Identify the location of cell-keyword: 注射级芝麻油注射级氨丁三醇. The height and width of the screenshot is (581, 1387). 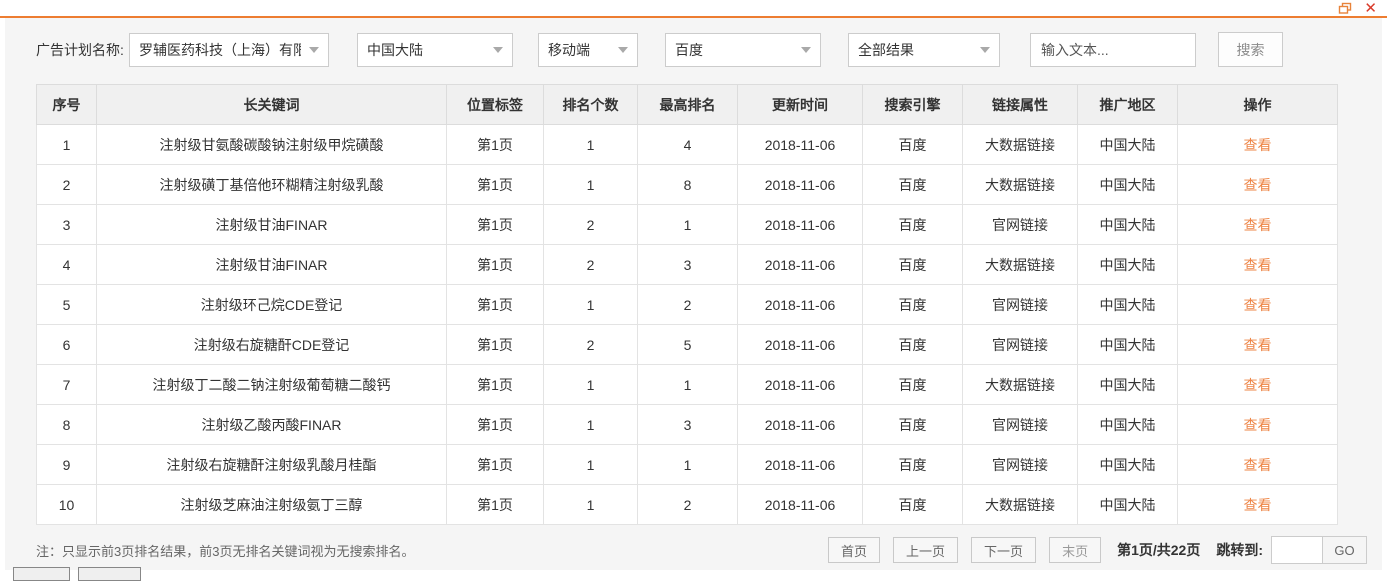
(271, 504).